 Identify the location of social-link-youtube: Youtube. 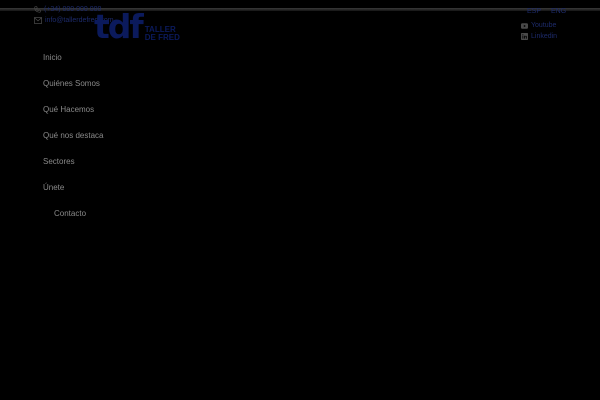
(539, 25).